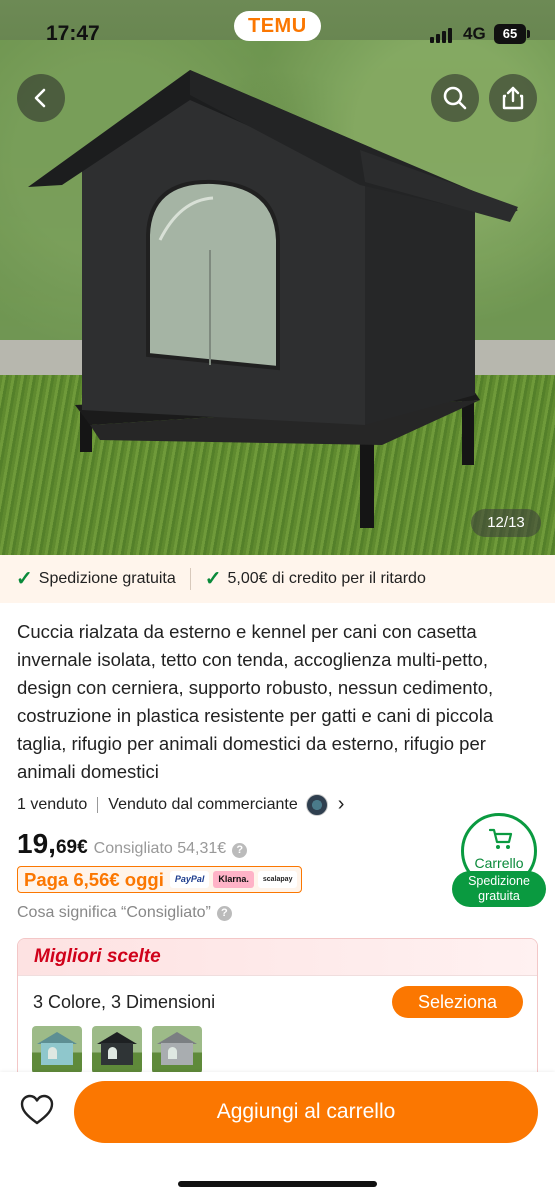 The height and width of the screenshot is (1200, 555). Describe the element at coordinates (177, 1050) in the screenshot. I see `variant-thumbnail-grey` at that location.